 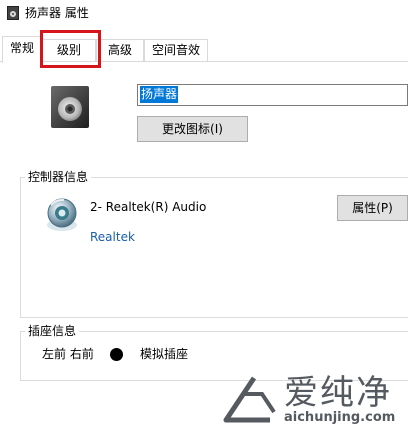 What do you see at coordinates (52, 331) in the screenshot?
I see `jack-info-label: 插座信息` at bounding box center [52, 331].